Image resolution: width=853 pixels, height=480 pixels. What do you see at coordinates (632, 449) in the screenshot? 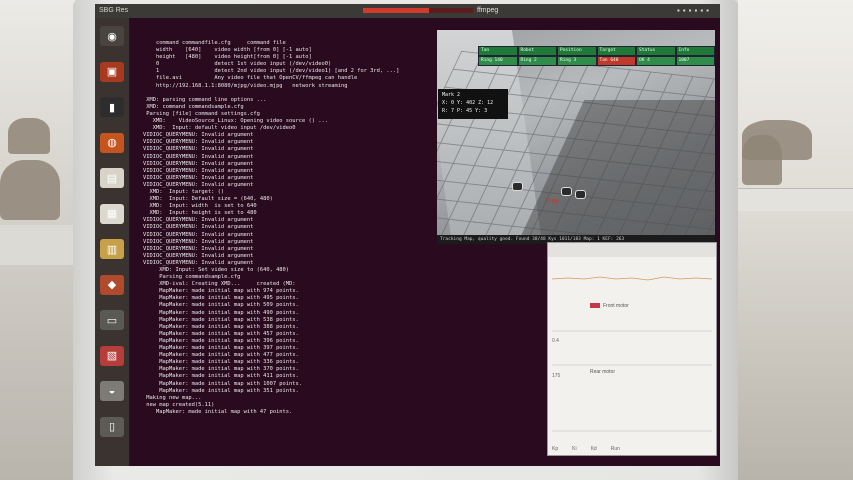
I see `plot-controls: Kp Ki Kd Run` at bounding box center [632, 449].